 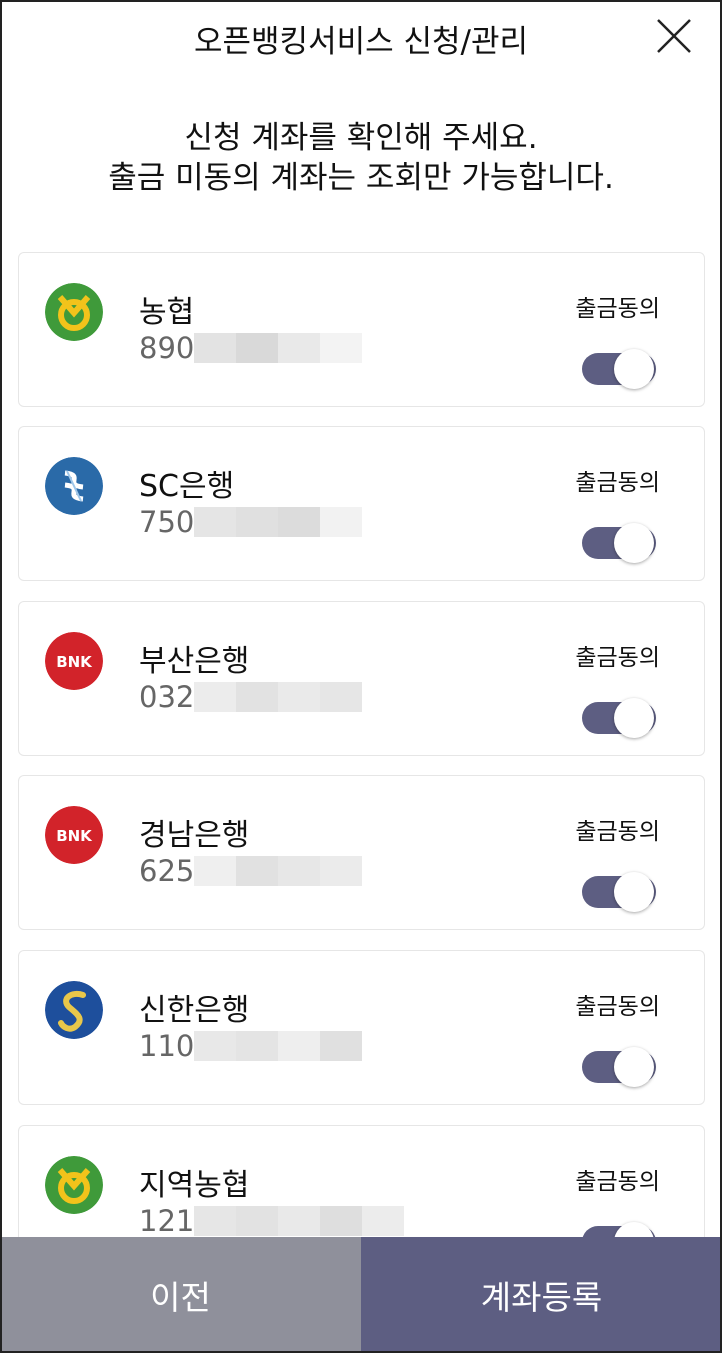 I want to click on account-card: 지역농협 121 출금동의, so click(x=361, y=1181).